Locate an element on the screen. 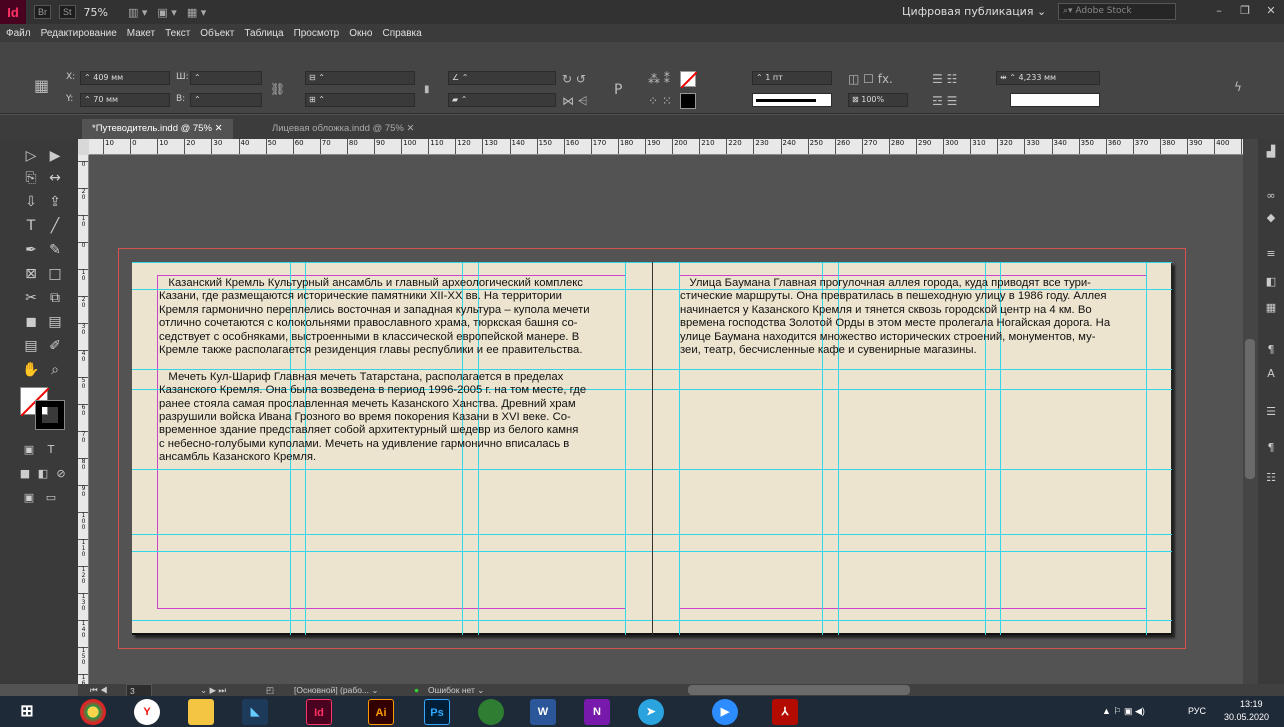 The height and width of the screenshot is (727, 1284). clock-time: 13:19 is located at coordinates (1251, 704).